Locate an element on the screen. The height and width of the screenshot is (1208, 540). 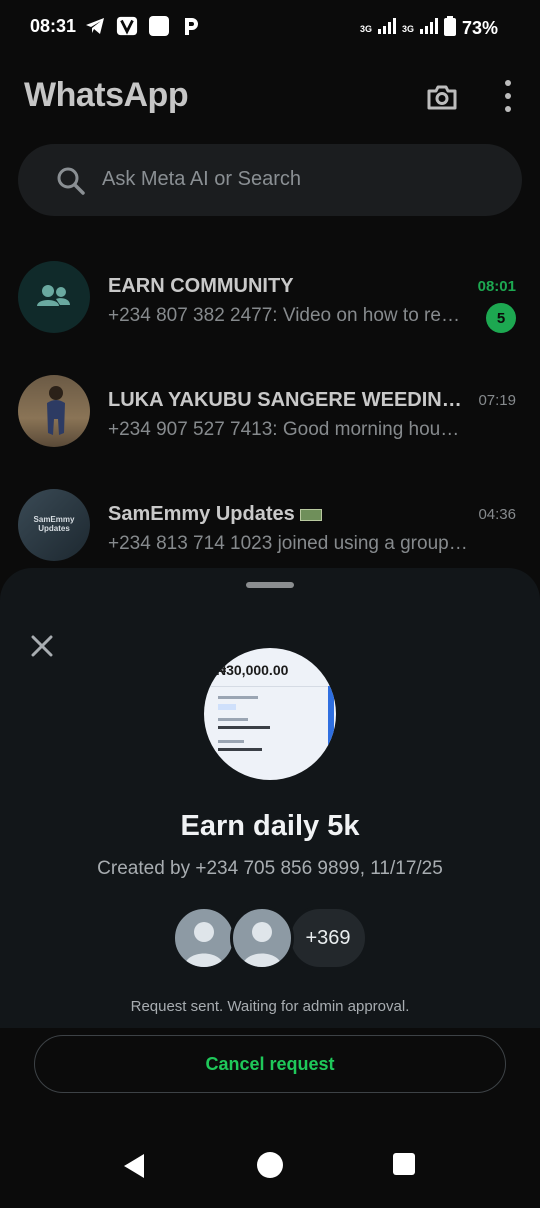
camera-icon is located at coordinates (442, 97).